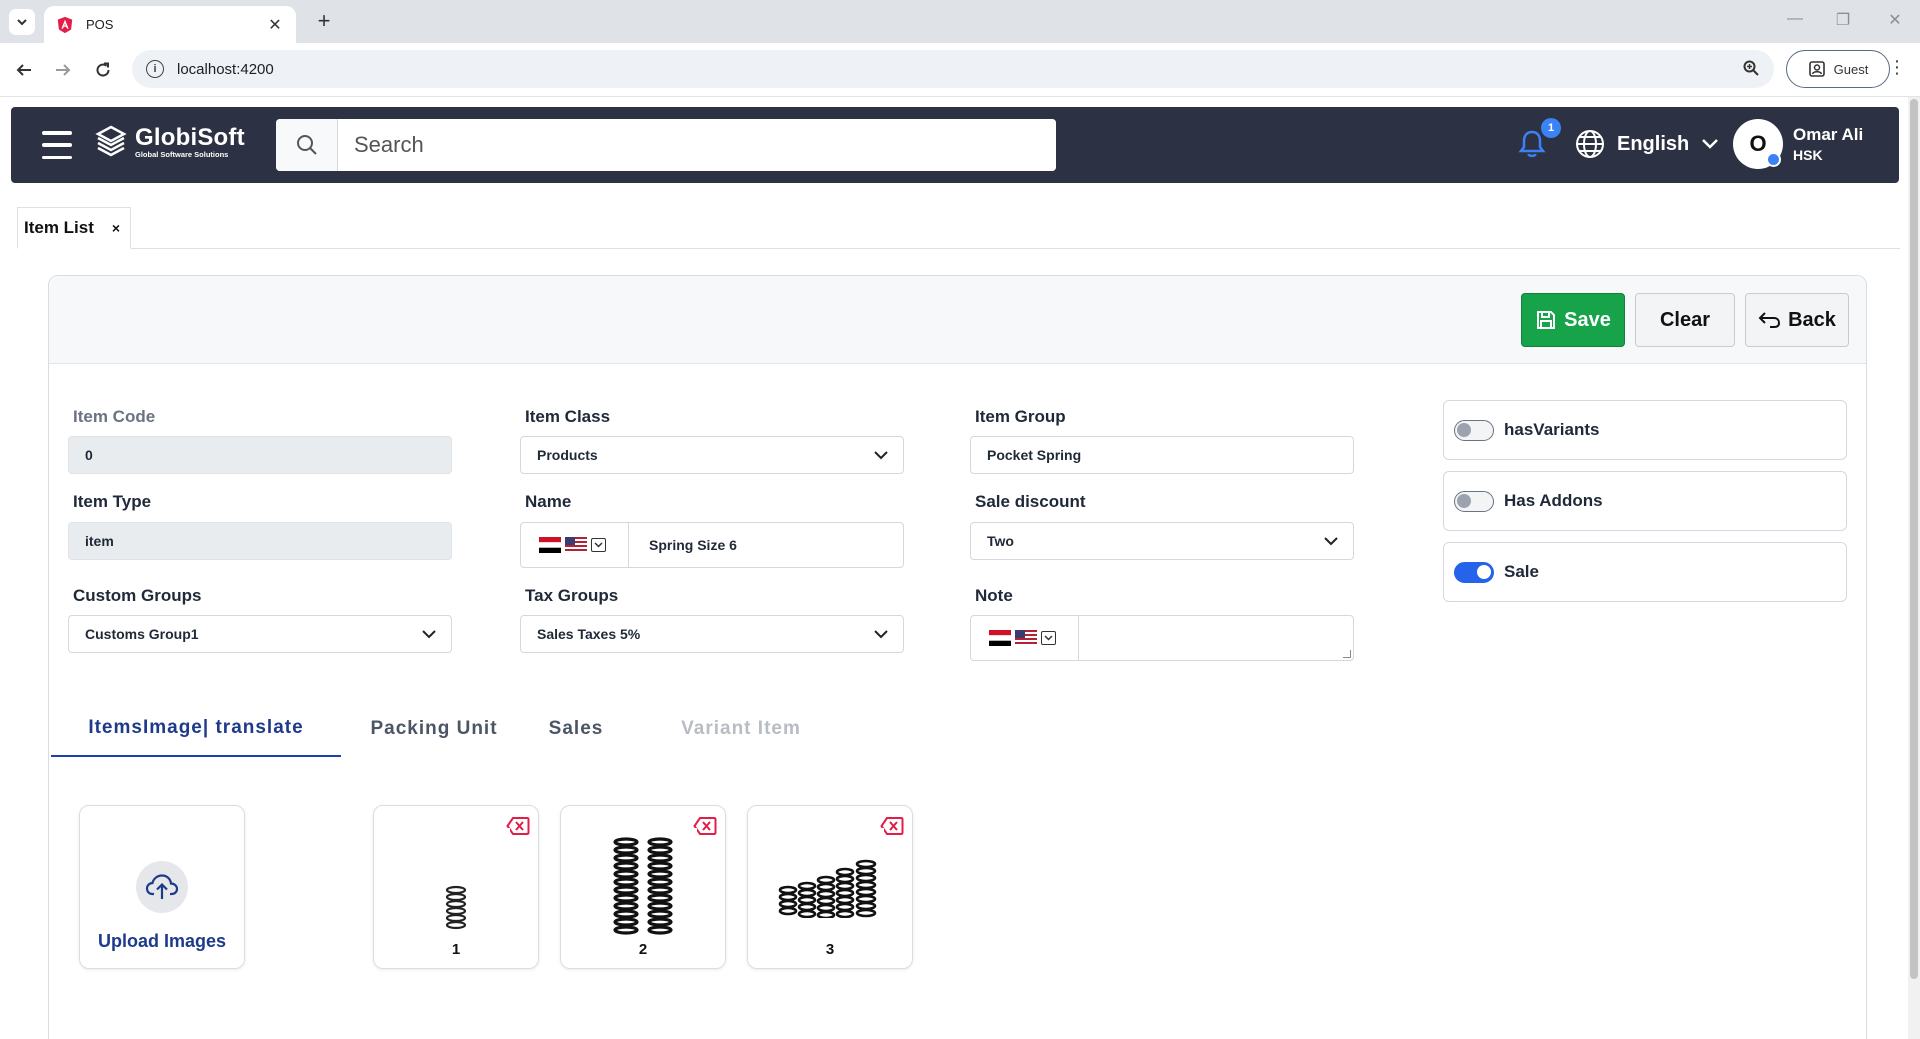 The height and width of the screenshot is (1039, 1920). What do you see at coordinates (568, 416) in the screenshot?
I see `item-class-label: Item Class` at bounding box center [568, 416].